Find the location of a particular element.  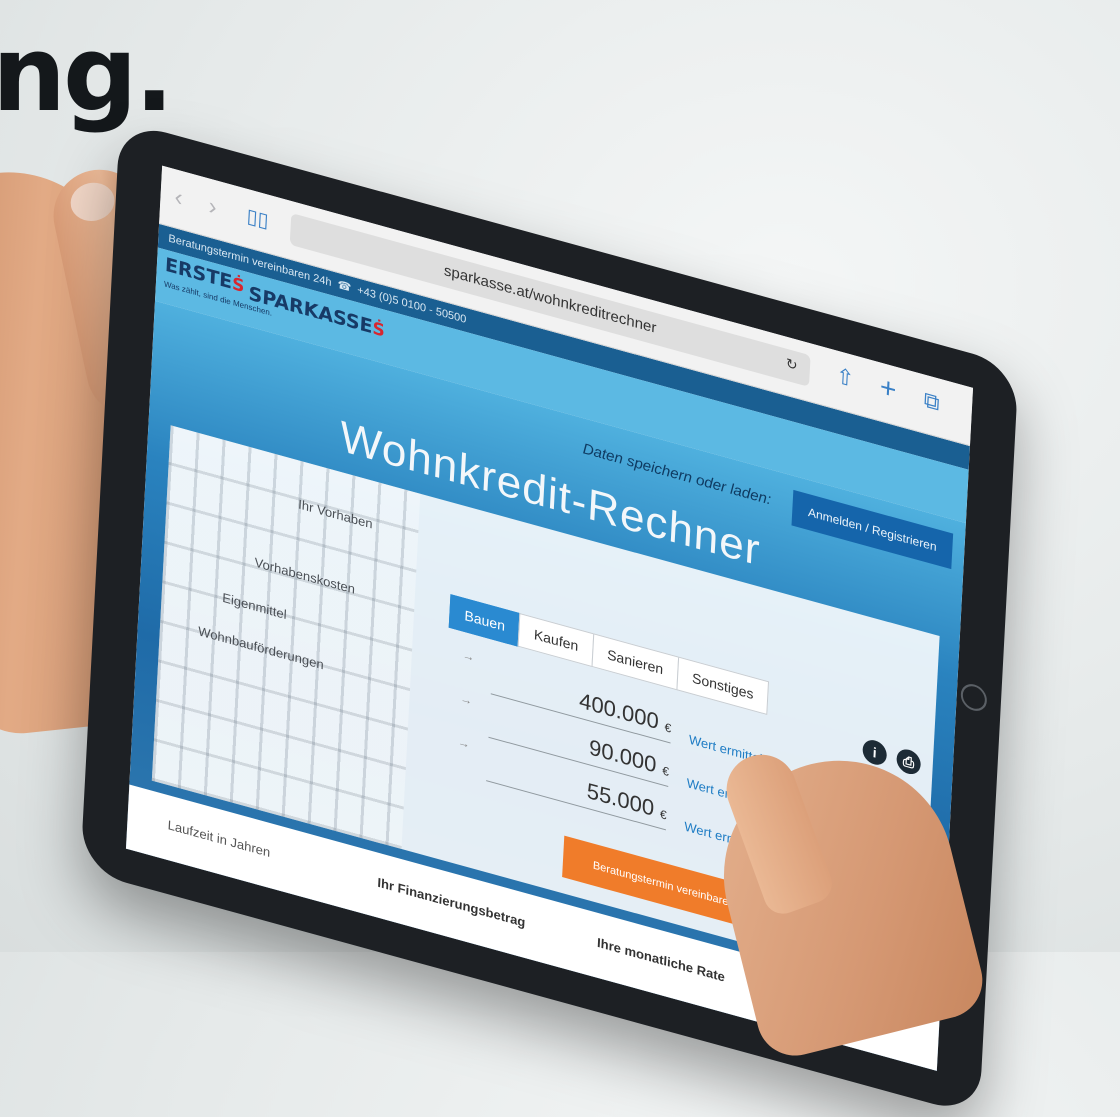

value-wohnbaufoerderungen: 55.000 is located at coordinates (620, 799).